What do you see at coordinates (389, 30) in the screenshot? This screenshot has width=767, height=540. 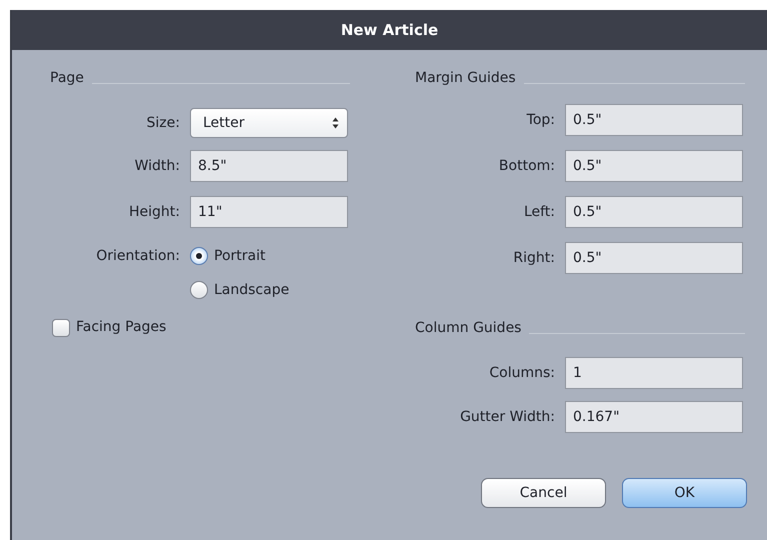 I see `window-title: New Article` at bounding box center [389, 30].